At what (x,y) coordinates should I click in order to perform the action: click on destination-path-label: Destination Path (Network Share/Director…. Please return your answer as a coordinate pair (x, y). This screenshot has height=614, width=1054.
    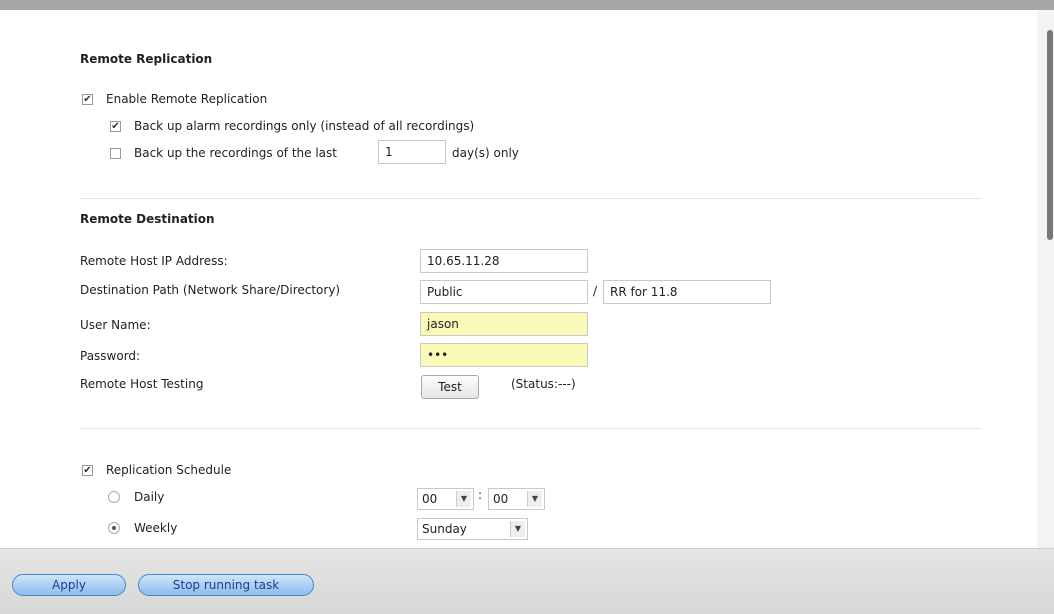
    Looking at the image, I should click on (210, 290).